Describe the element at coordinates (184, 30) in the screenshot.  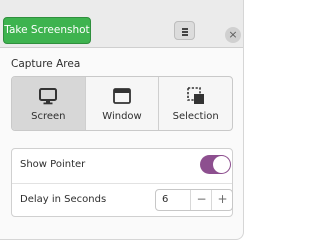
I see `menu-button` at that location.